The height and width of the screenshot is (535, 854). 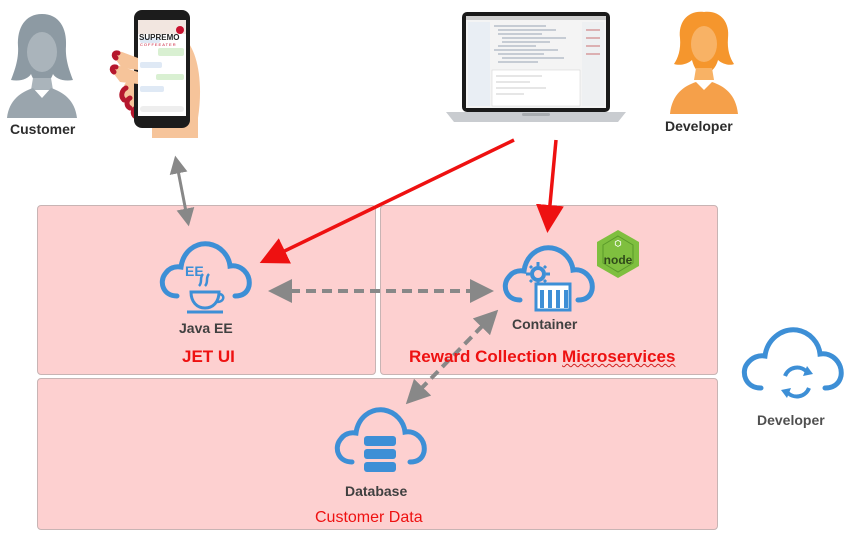 What do you see at coordinates (208, 356) in the screenshot?
I see `jet-ui-label: JET UI` at bounding box center [208, 356].